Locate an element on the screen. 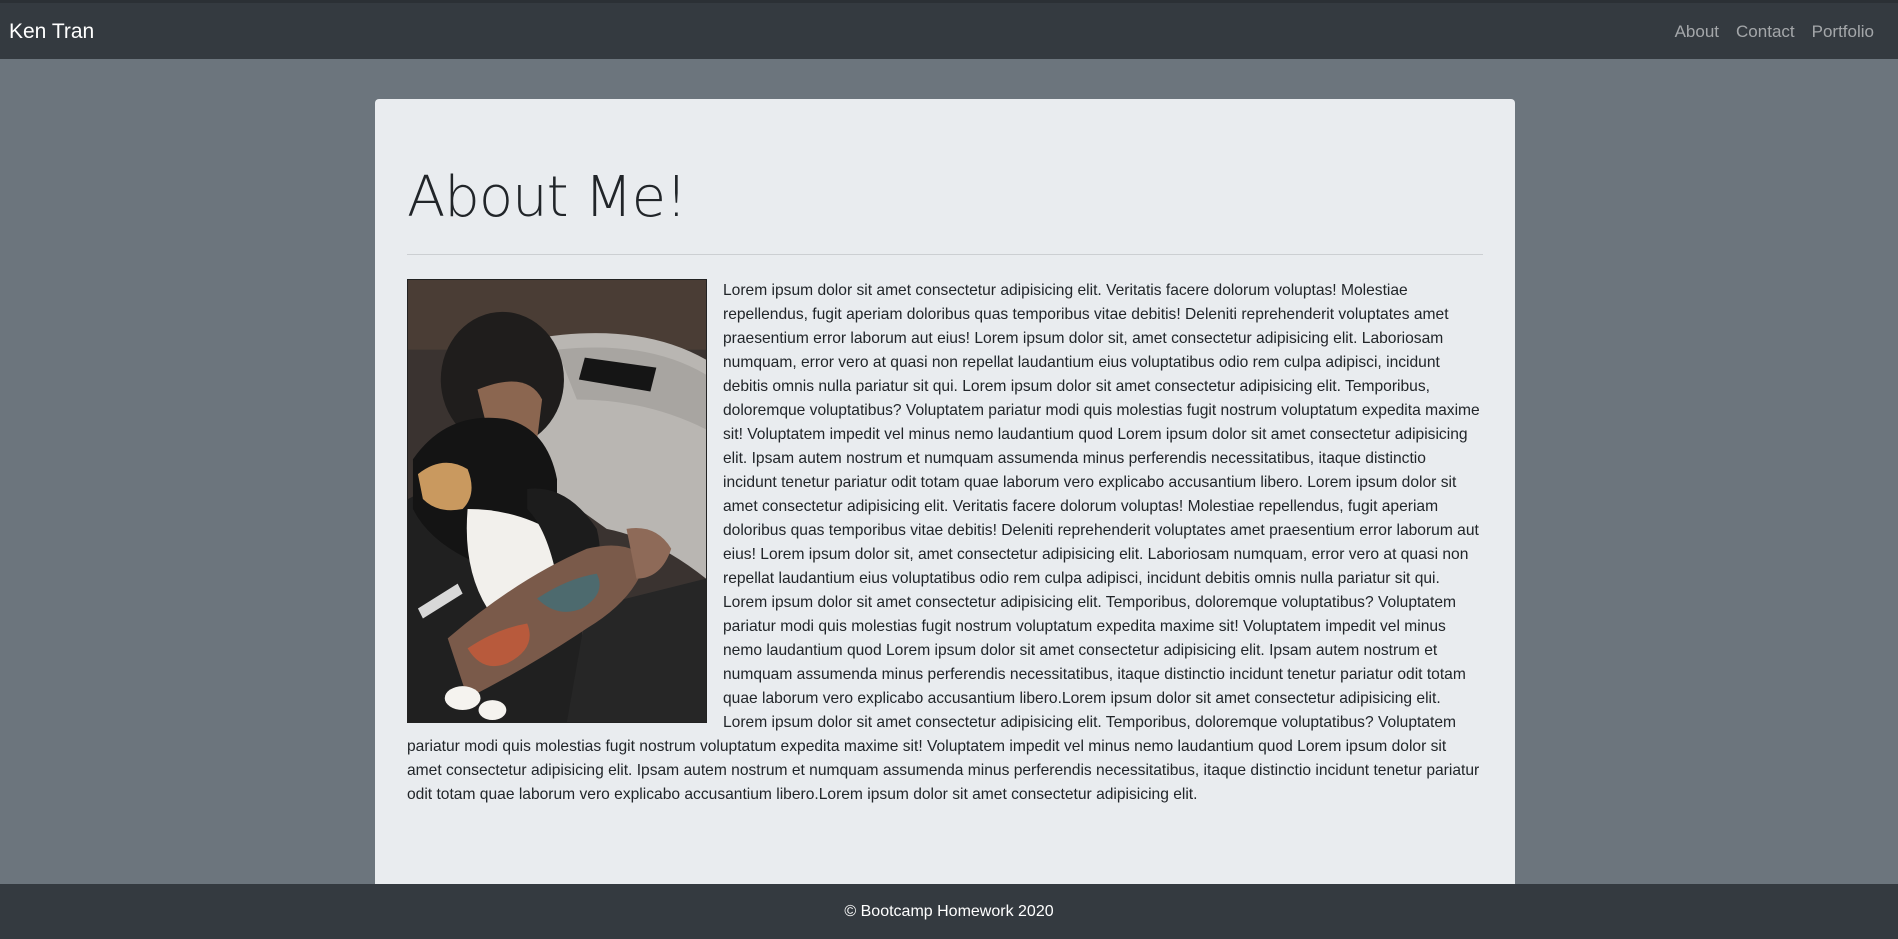 The width and height of the screenshot is (1898, 939). footer-copyright: © Bootcamp Homework 2020 is located at coordinates (949, 911).